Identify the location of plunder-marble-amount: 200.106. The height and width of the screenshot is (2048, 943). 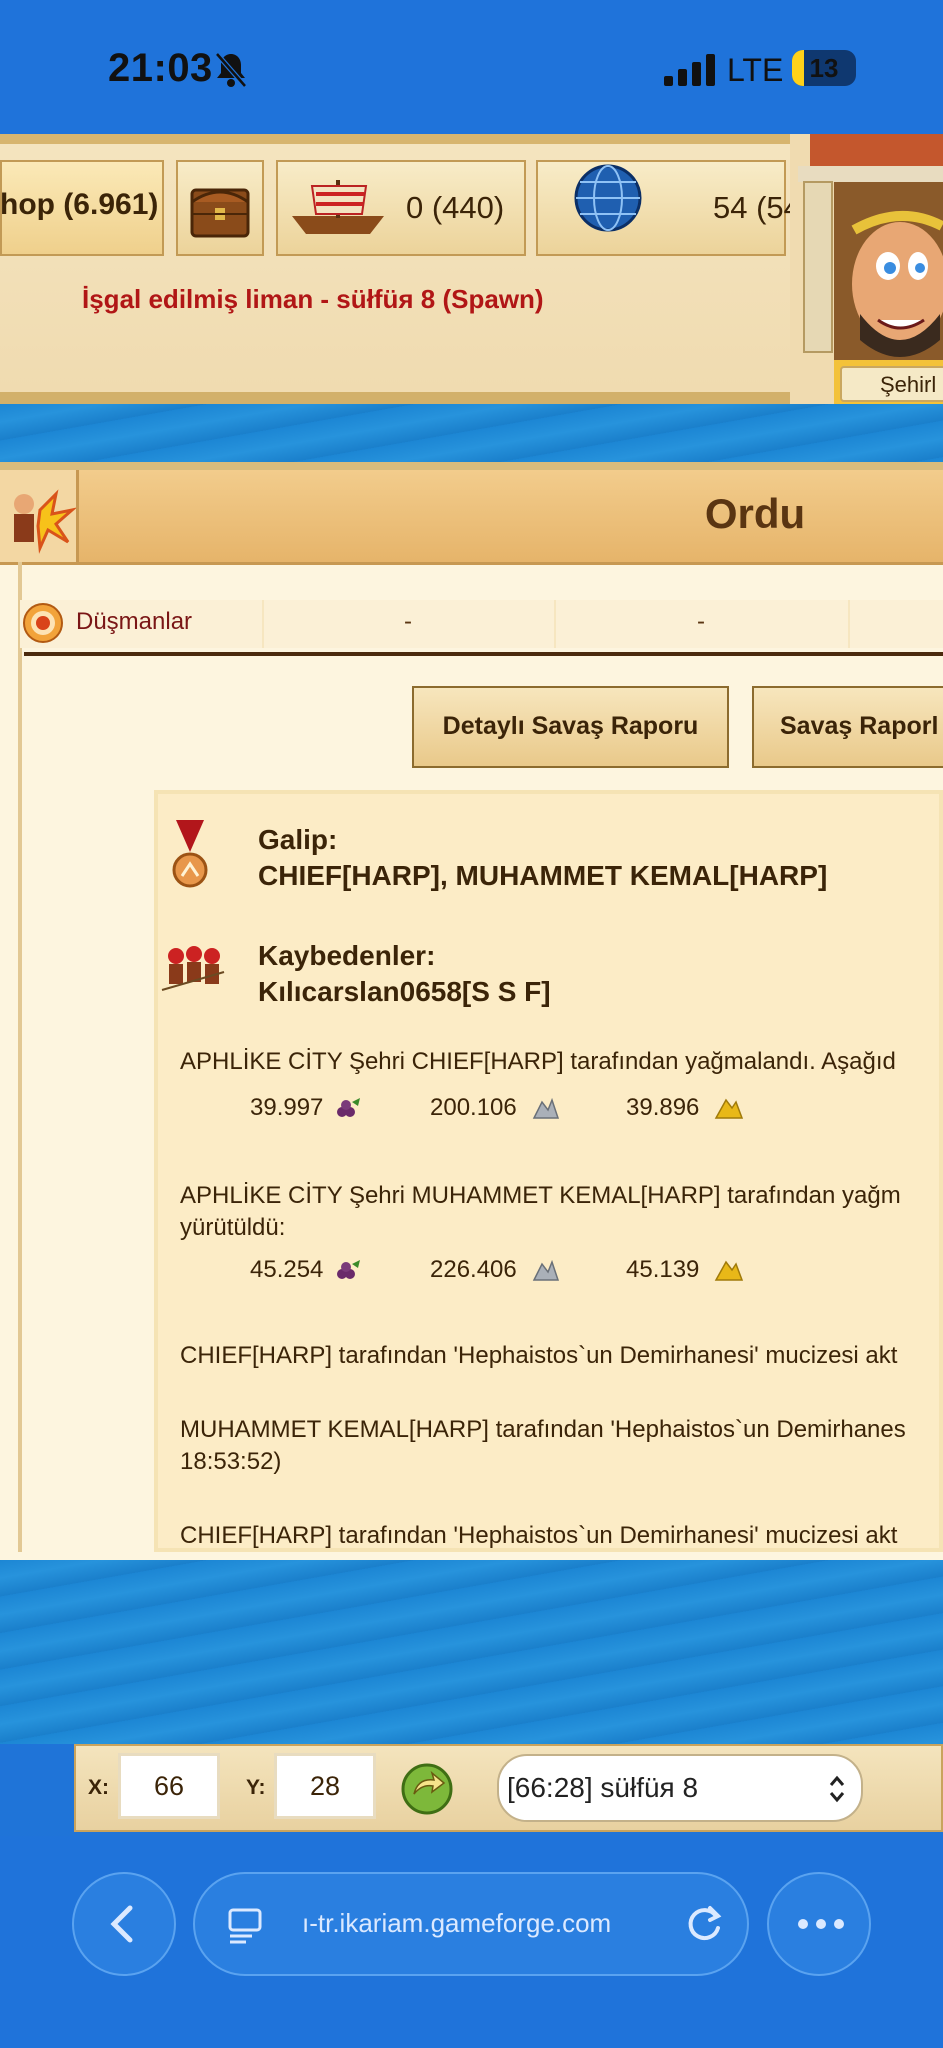
(473, 1107).